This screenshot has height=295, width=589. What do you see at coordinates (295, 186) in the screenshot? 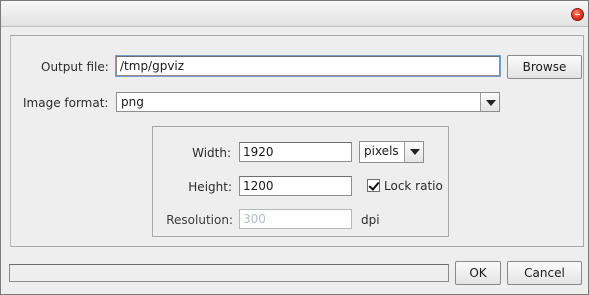
I see `height-input: 1200` at bounding box center [295, 186].